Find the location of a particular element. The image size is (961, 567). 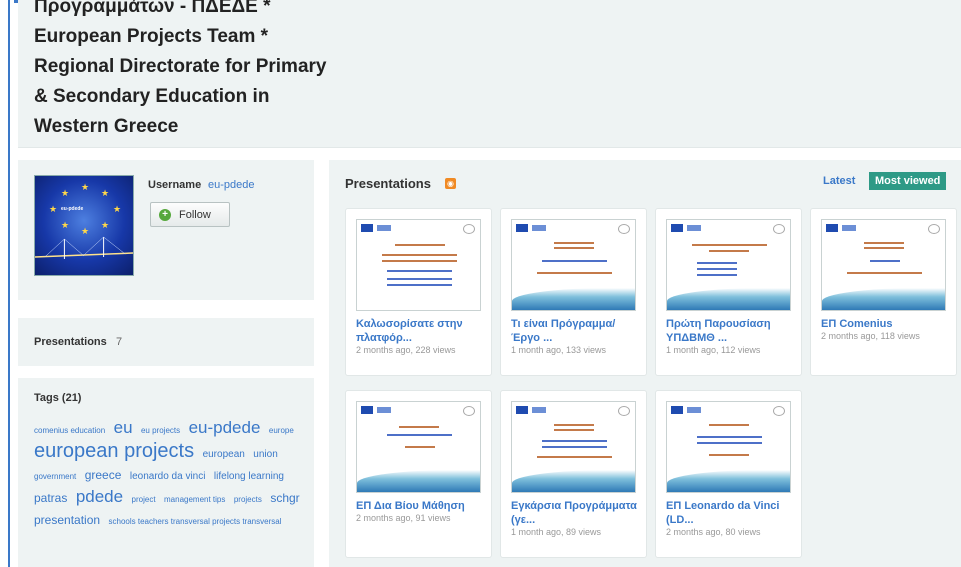

tag-link: patras is located at coordinates (50, 498).